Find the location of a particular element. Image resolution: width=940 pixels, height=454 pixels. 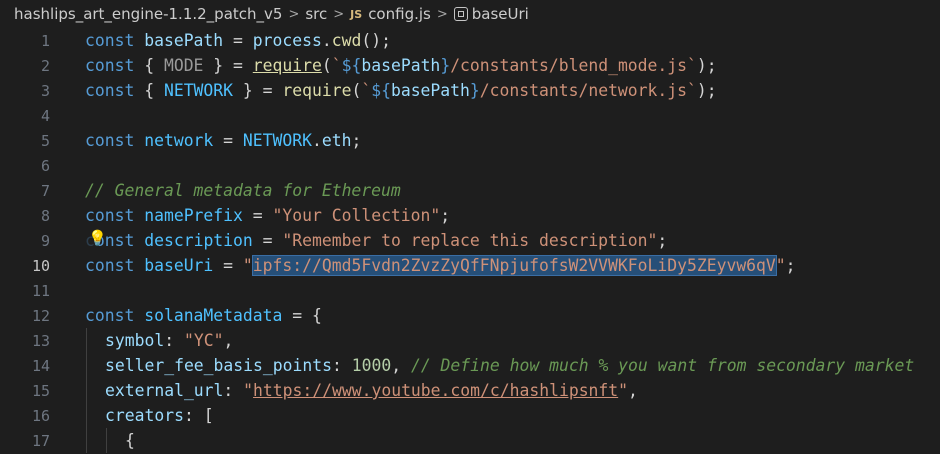

punctuation-token: [ is located at coordinates (208, 415).